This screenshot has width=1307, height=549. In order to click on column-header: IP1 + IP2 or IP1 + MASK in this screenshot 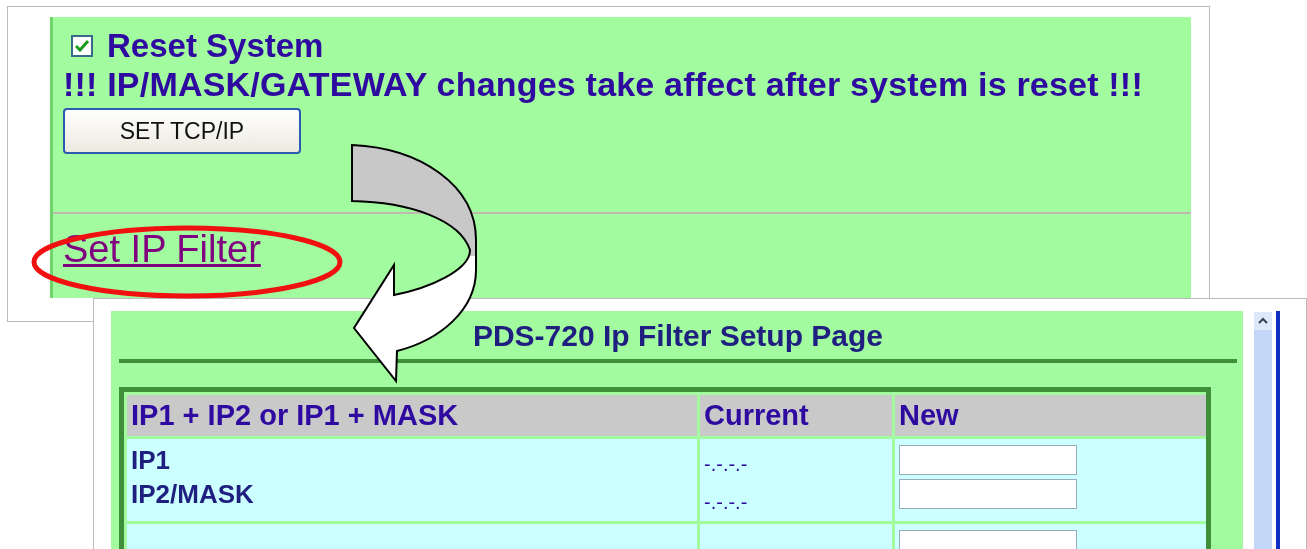, I will do `click(412, 415)`.